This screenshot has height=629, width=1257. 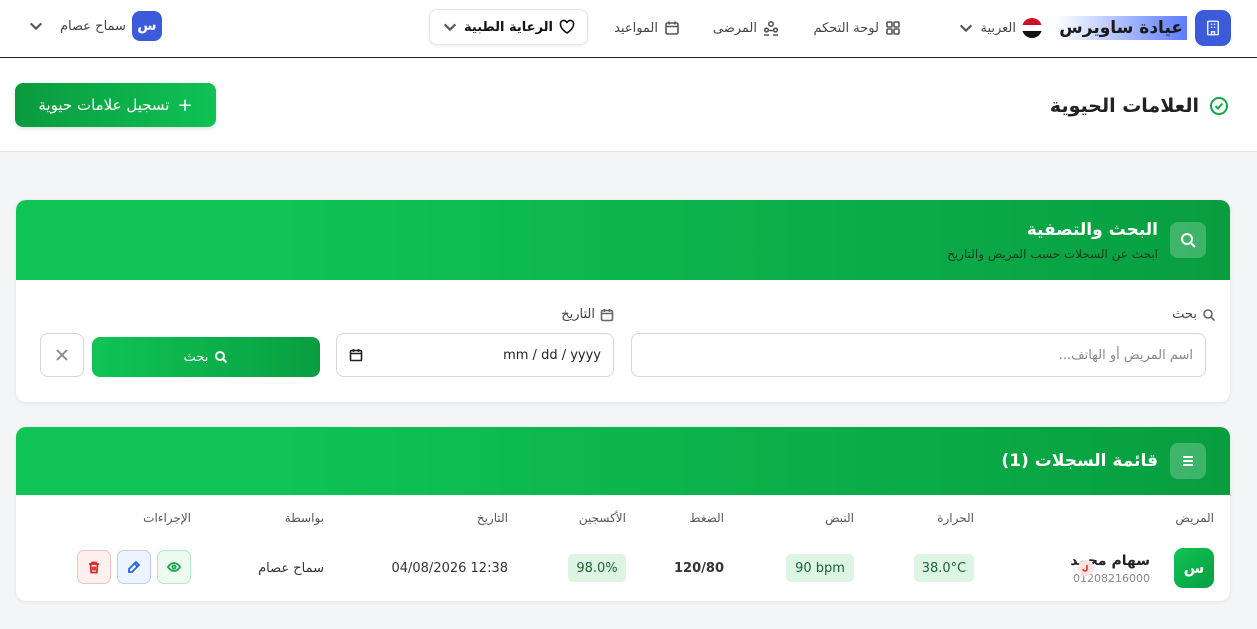 I want to click on search-button-label: بحث, so click(x=196, y=357).